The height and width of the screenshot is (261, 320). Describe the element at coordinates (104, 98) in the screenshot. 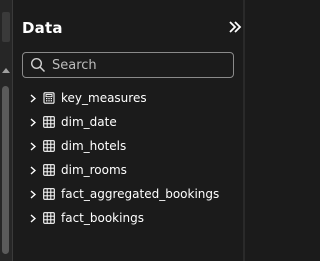

I see `table-label: key_measures` at that location.